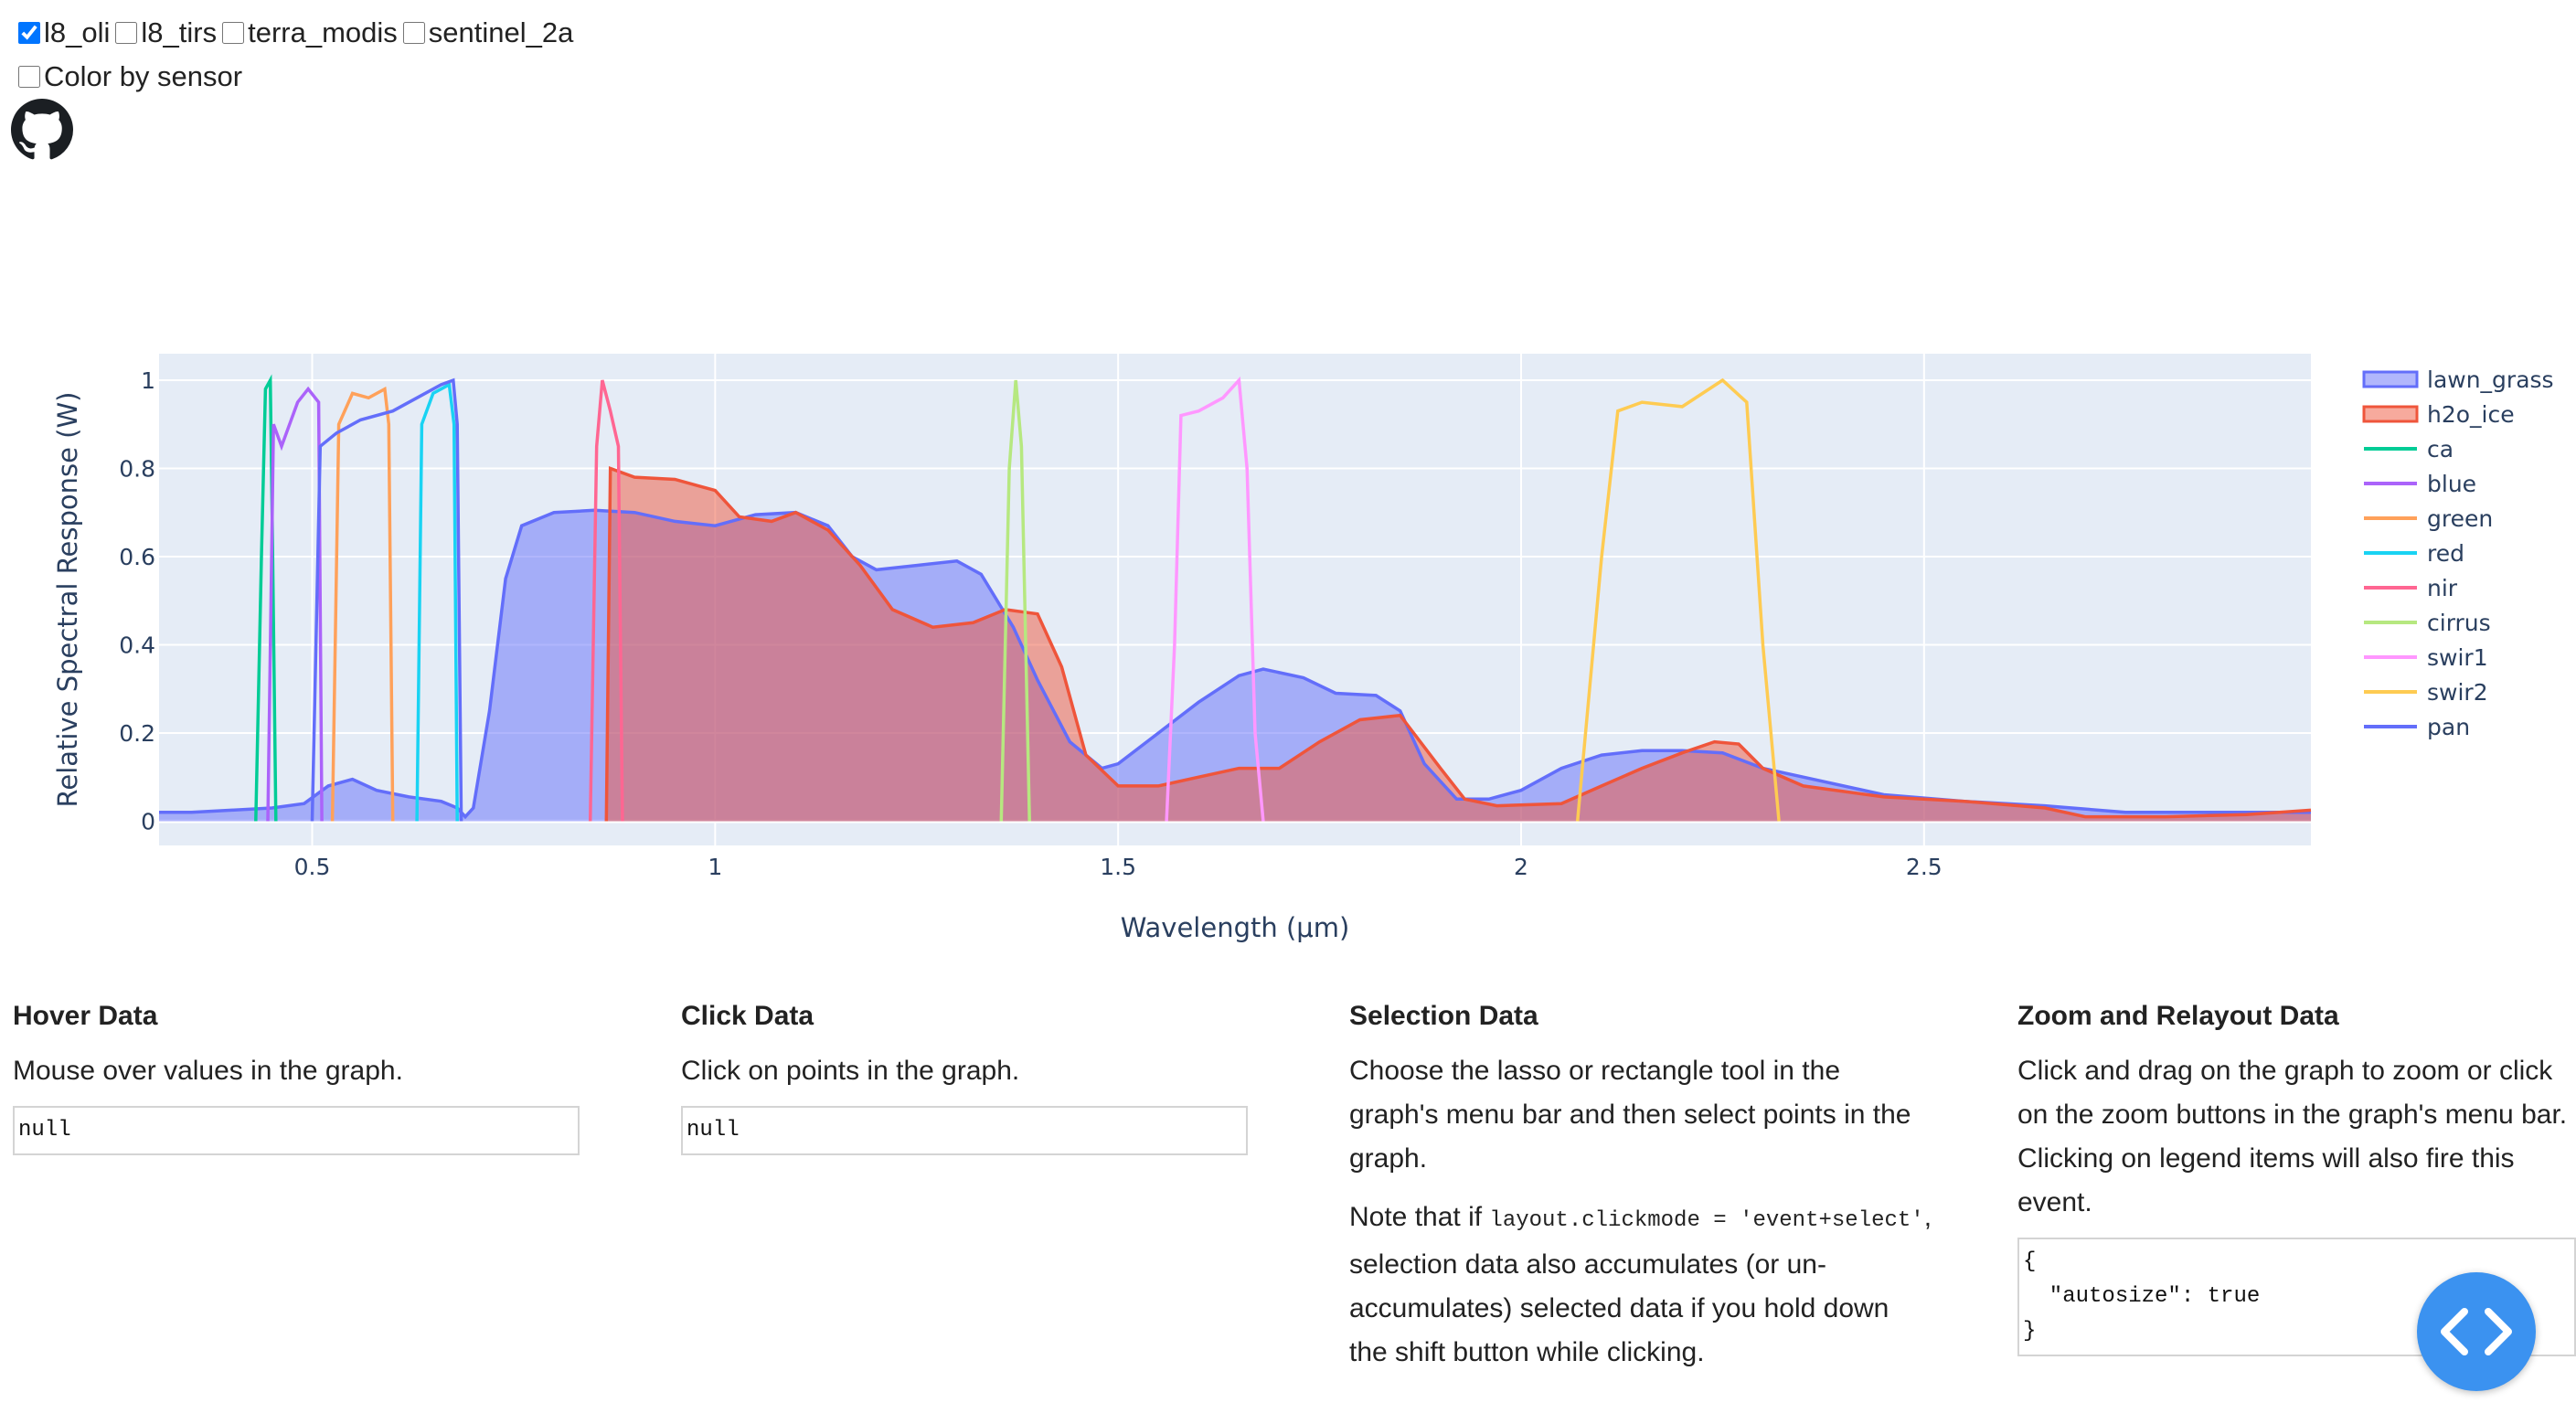 The height and width of the screenshot is (1424, 2576). I want to click on legend-label: swir1, so click(2457, 657).